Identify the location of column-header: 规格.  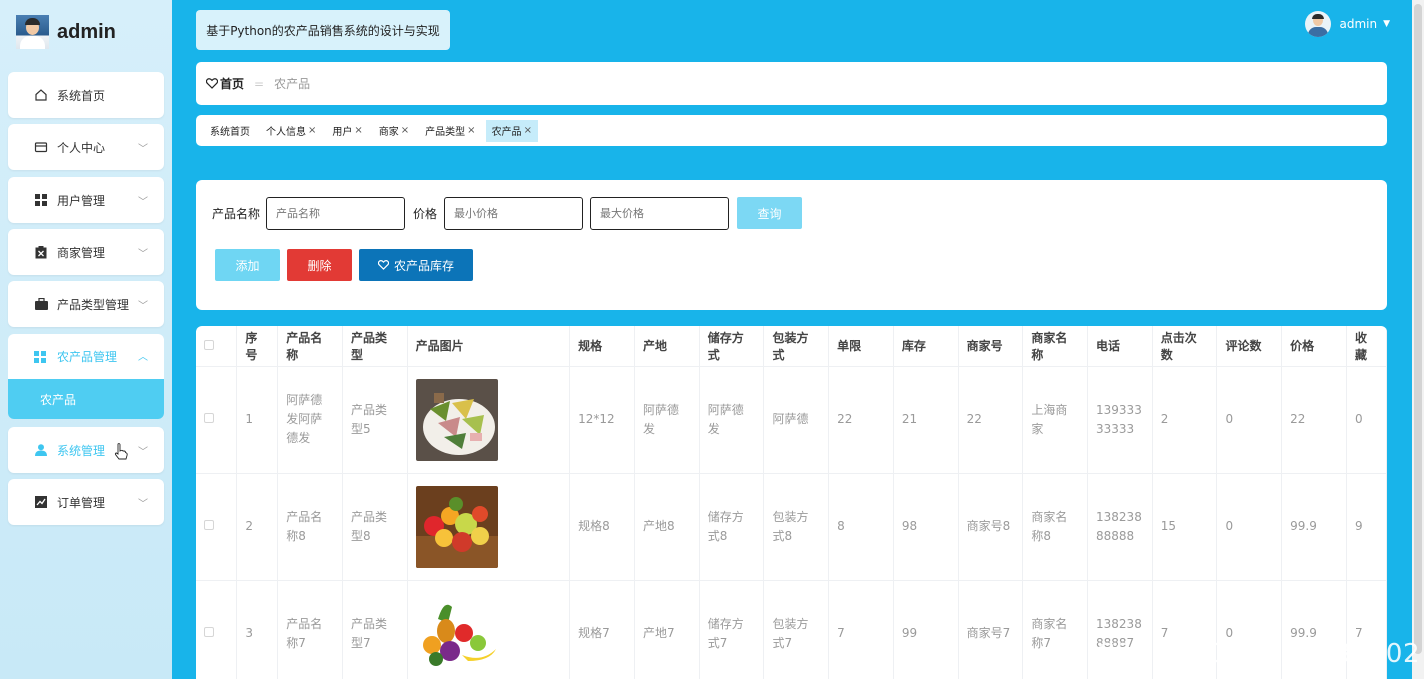
(602, 346).